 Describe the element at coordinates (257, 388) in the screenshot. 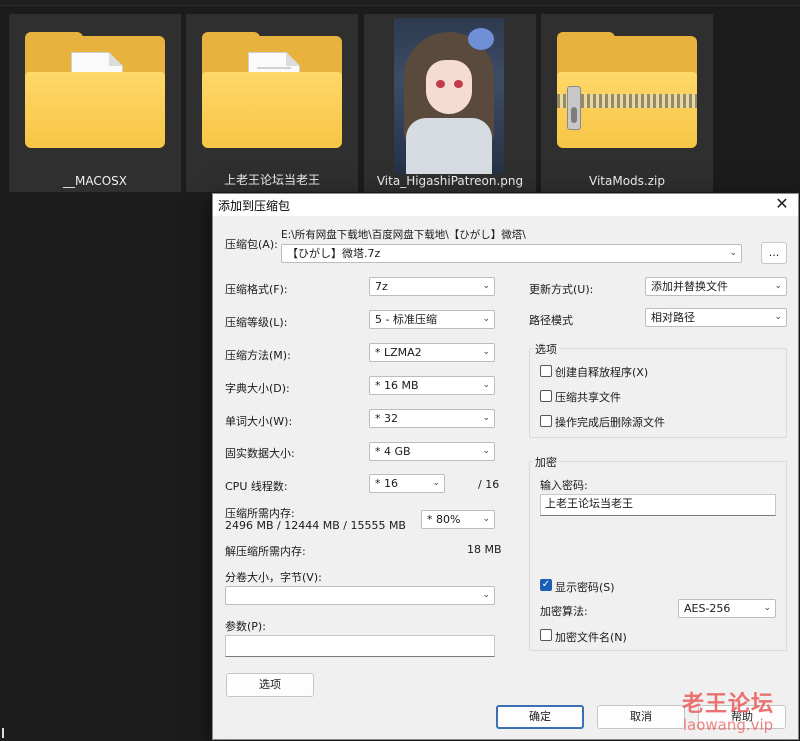

I see `dict-label: 字典大小(D):` at that location.